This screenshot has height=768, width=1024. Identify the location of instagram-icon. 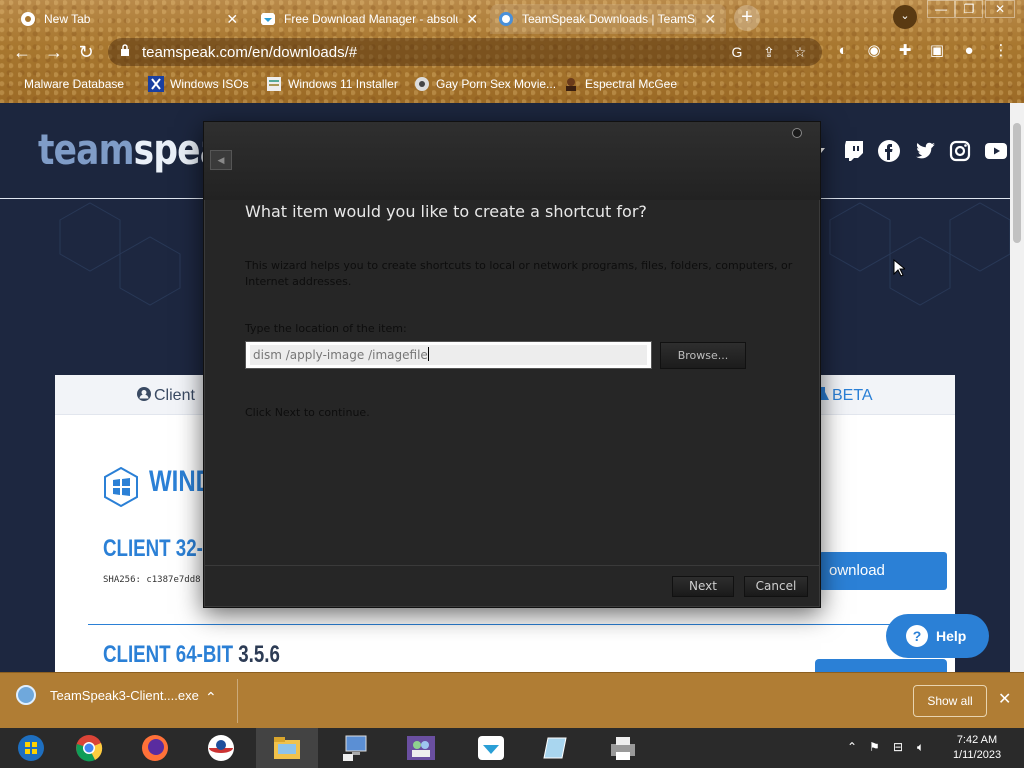
(960, 151).